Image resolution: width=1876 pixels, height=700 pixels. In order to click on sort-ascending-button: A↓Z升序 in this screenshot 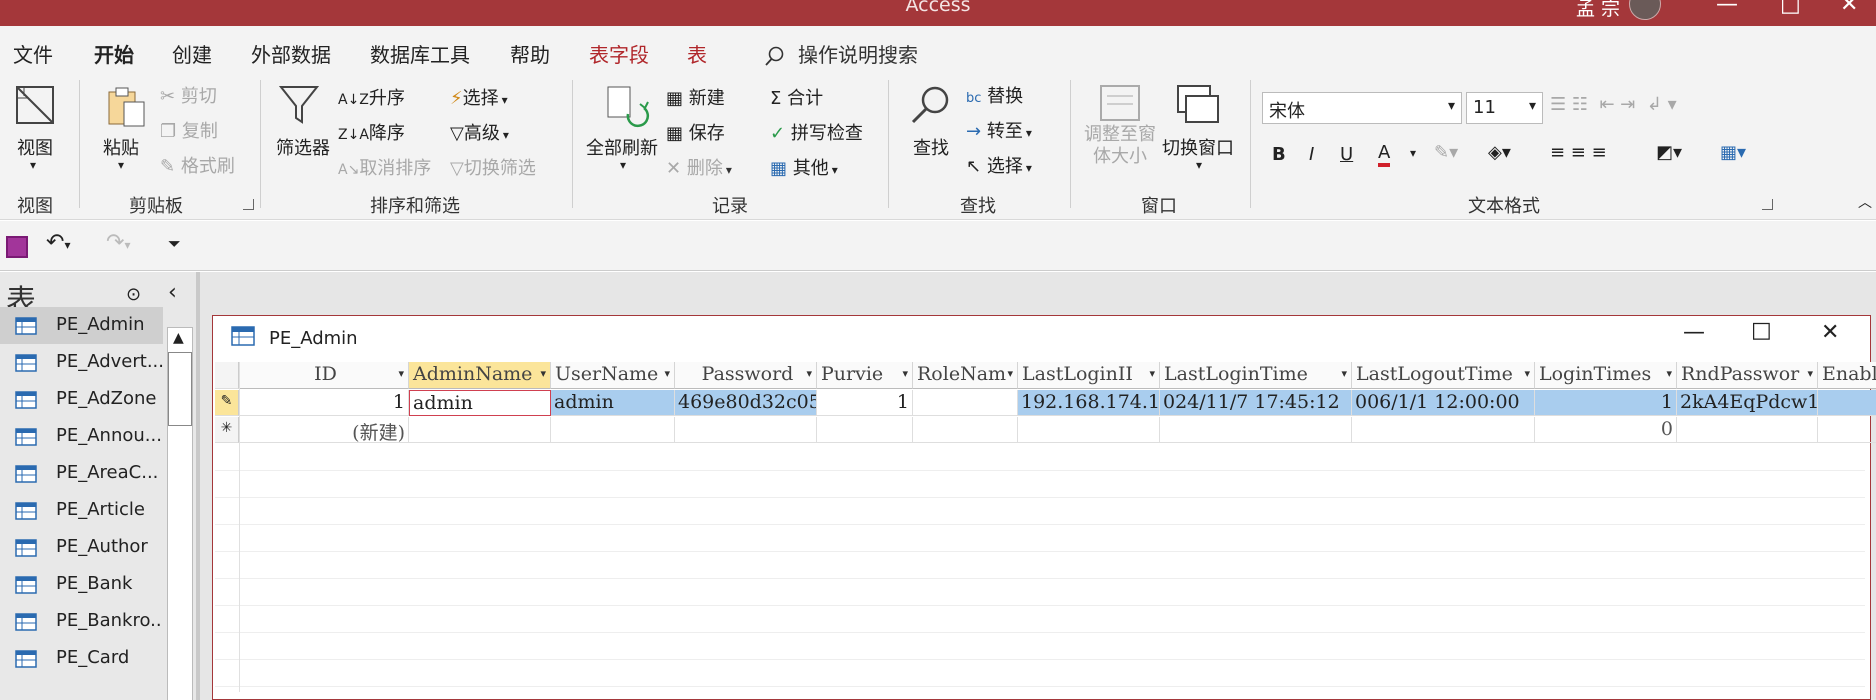, I will do `click(371, 97)`.